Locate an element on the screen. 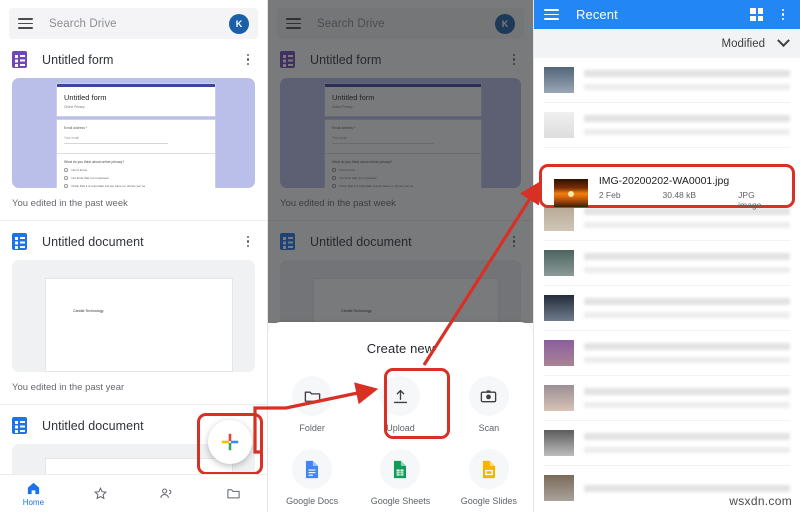 Image resolution: width=800 pixels, height=512 pixels. form-card-email: Email address * Your email is located at coordinates (136, 136).